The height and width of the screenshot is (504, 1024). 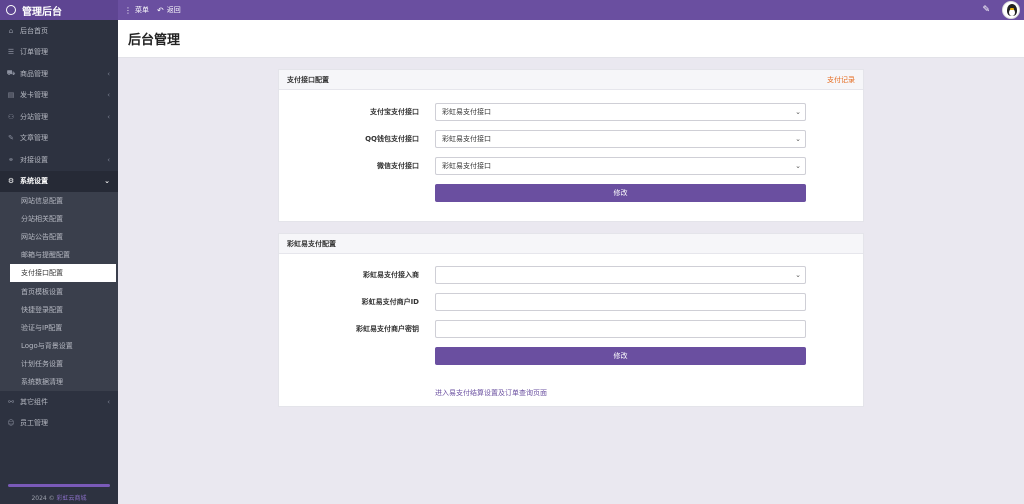 I want to click on submenu-item-5: 首页模板设置, so click(x=59, y=291).